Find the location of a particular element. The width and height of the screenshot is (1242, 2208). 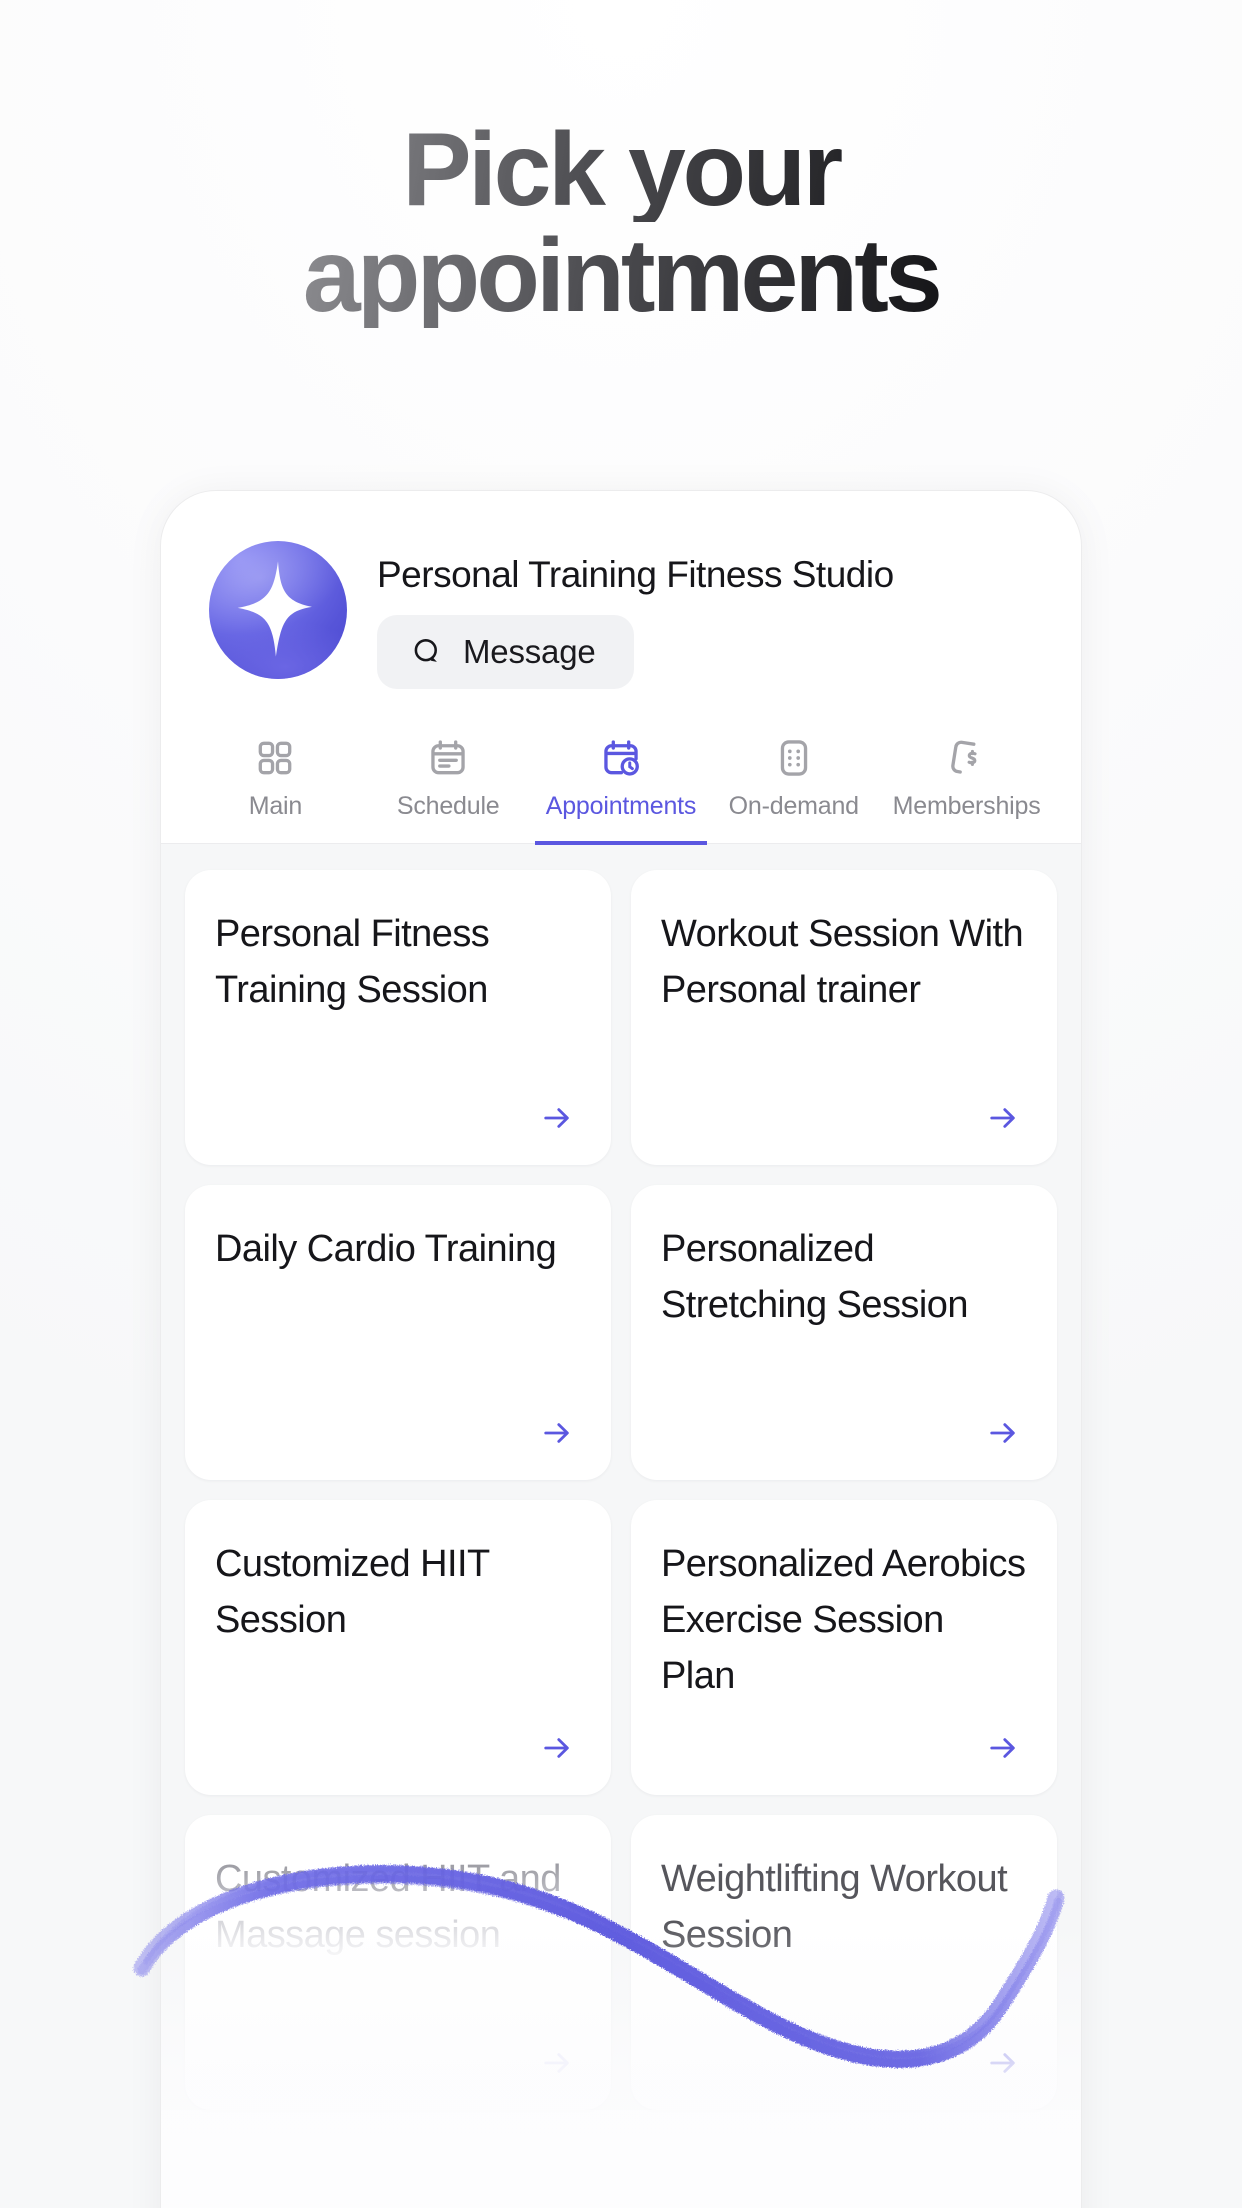

tab-on-demand: On-demand is located at coordinates (793, 788).